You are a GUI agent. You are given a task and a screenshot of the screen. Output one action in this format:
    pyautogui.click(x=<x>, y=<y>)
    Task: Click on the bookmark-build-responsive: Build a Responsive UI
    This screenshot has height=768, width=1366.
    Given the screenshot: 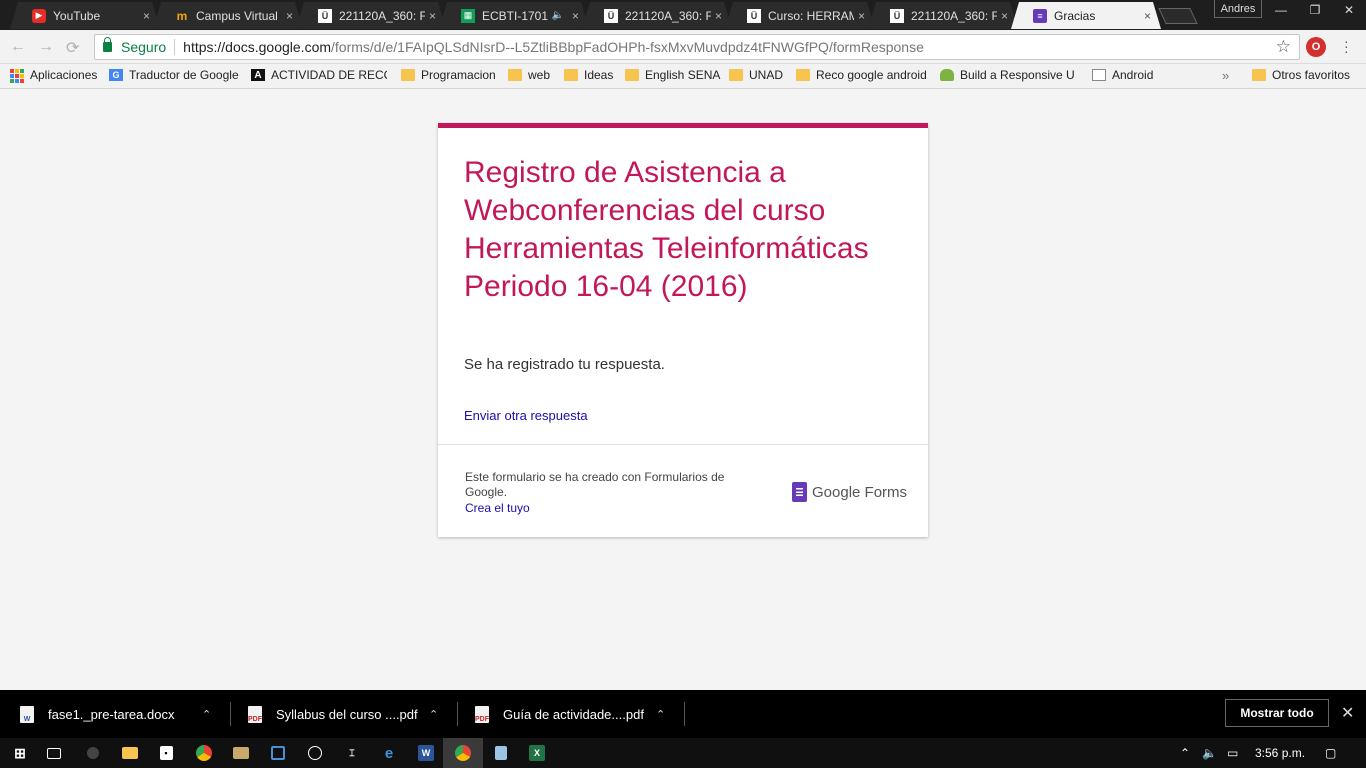 What is the action you would take?
    pyautogui.click(x=1007, y=75)
    